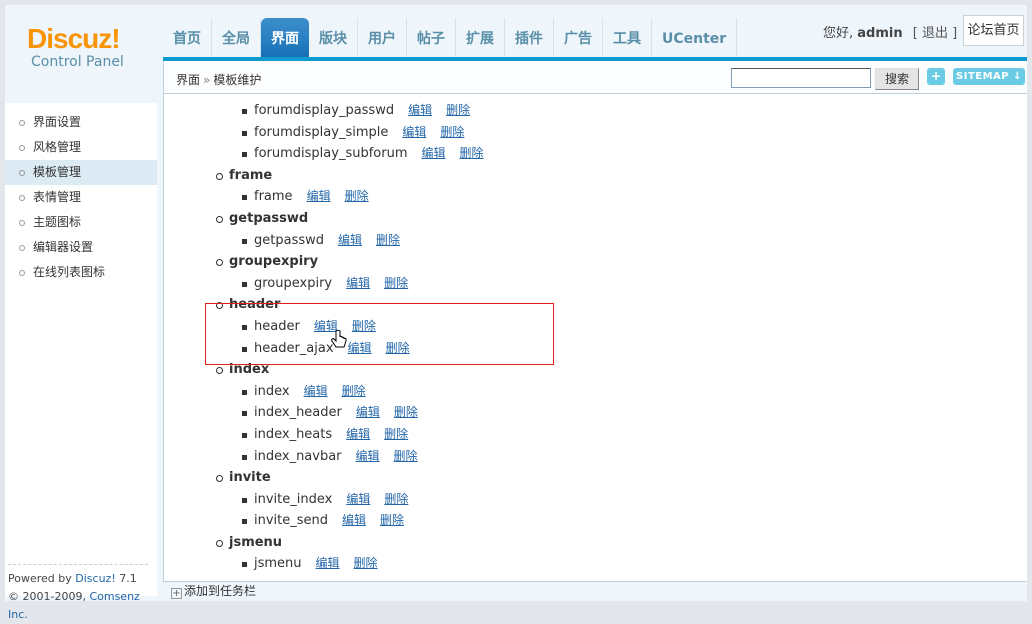  Describe the element at coordinates (595, 154) in the screenshot. I see `template-item: forumdisplay_subforum 编辑 删除` at that location.